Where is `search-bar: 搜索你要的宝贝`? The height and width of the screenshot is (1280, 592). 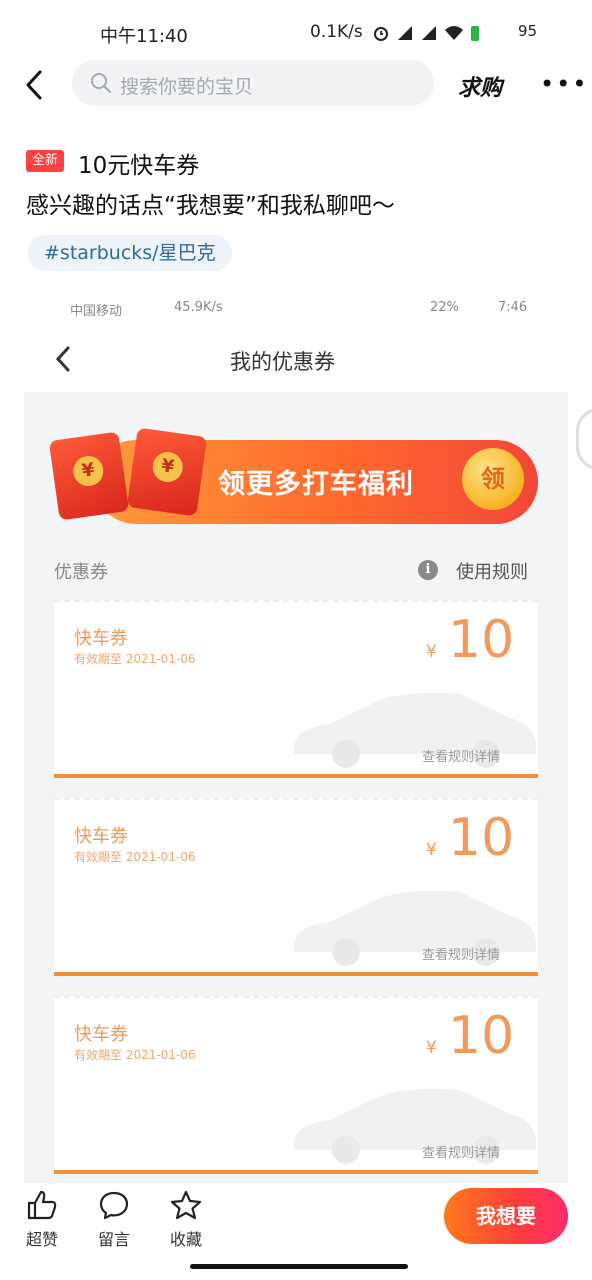 search-bar: 搜索你要的宝贝 is located at coordinates (253, 83).